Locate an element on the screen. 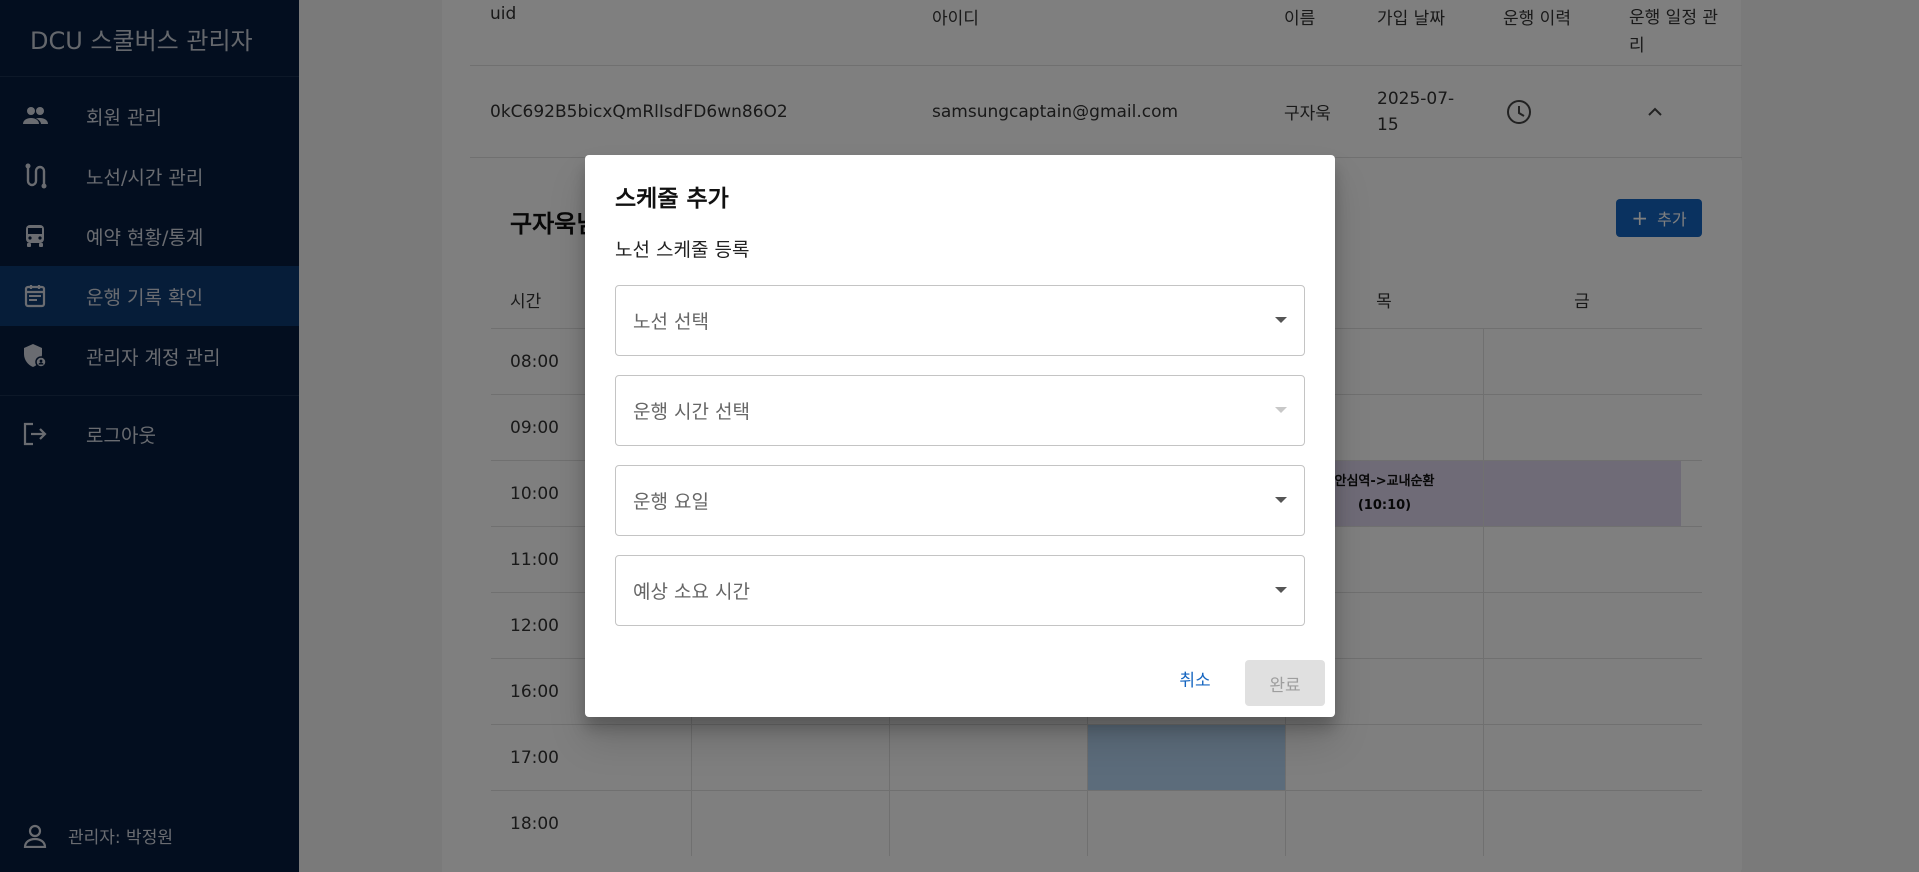 This screenshot has width=1919, height=872. route-select: 노선 선택 is located at coordinates (960, 320).